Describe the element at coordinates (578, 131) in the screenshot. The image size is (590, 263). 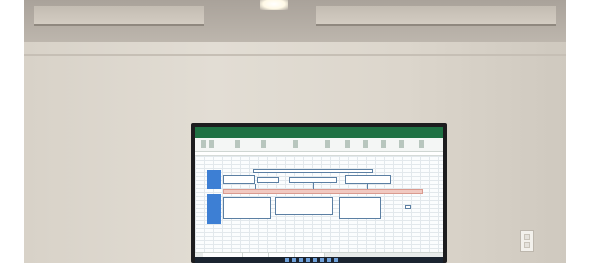
I see `image-margin-right` at that location.